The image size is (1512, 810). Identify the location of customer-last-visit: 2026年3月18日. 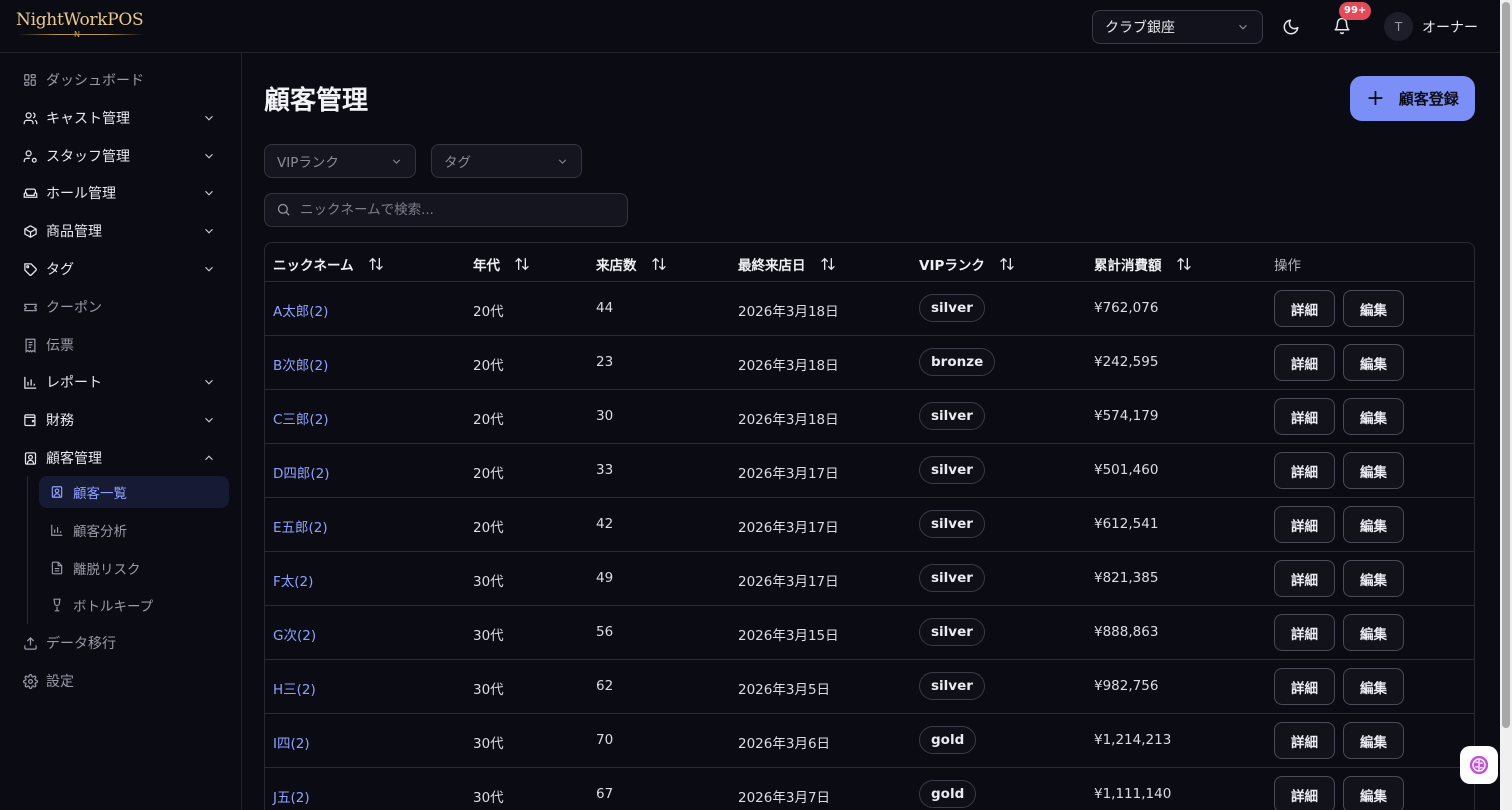
(788, 420).